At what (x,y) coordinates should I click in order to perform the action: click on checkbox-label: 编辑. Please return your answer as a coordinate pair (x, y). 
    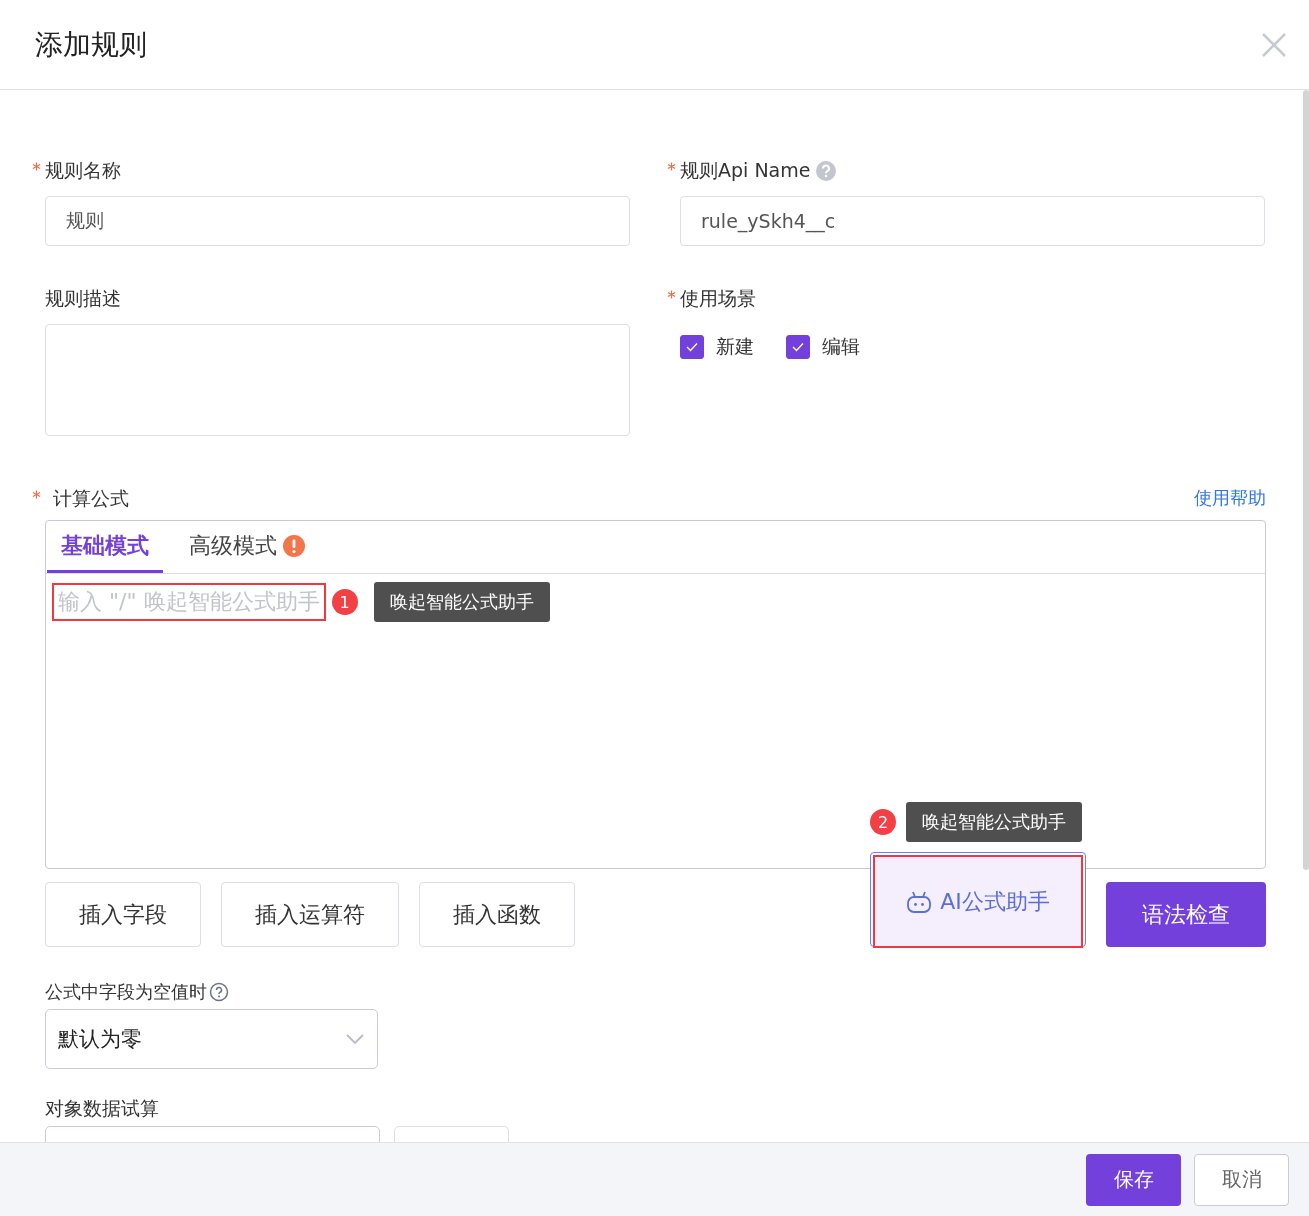
    Looking at the image, I should click on (841, 346).